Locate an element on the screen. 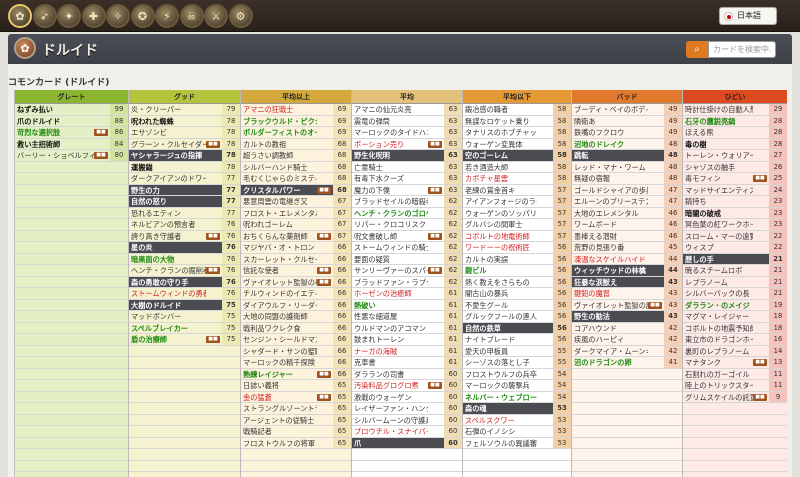  card-row: 要面の疑質 62 is located at coordinates (407, 259).